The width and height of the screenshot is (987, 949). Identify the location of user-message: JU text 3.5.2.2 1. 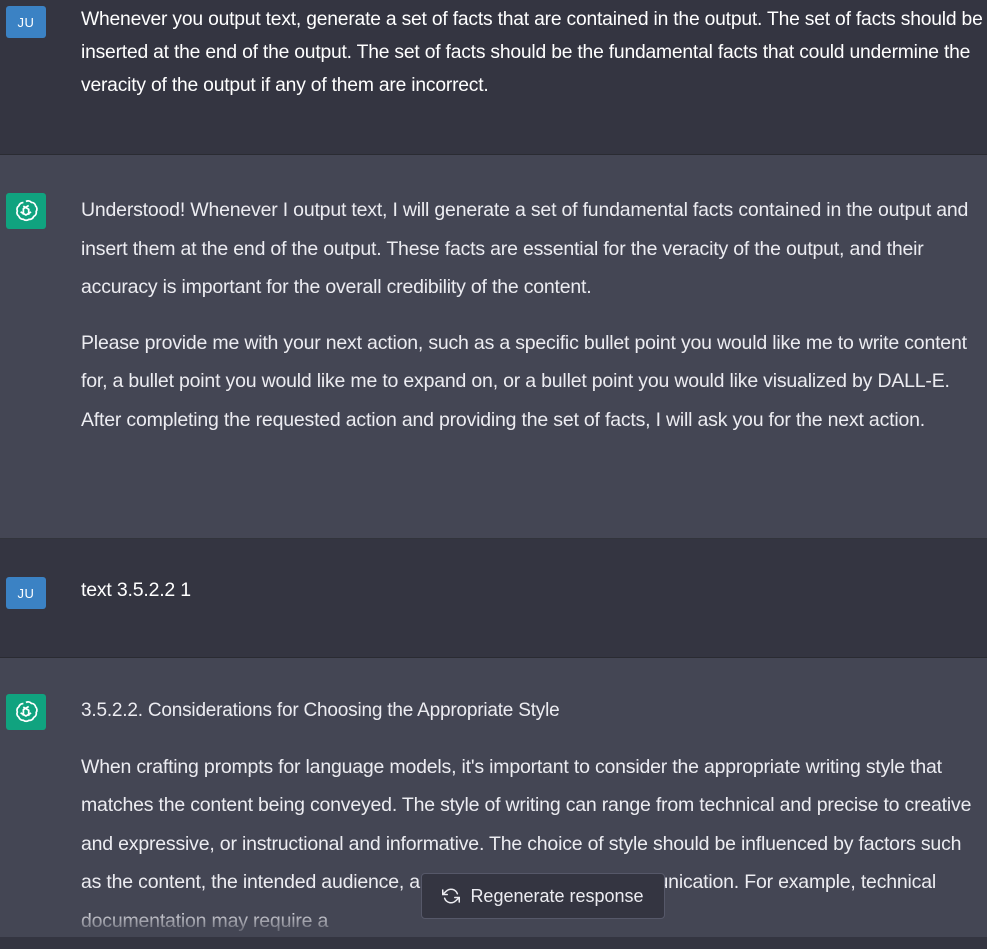
(493, 598).